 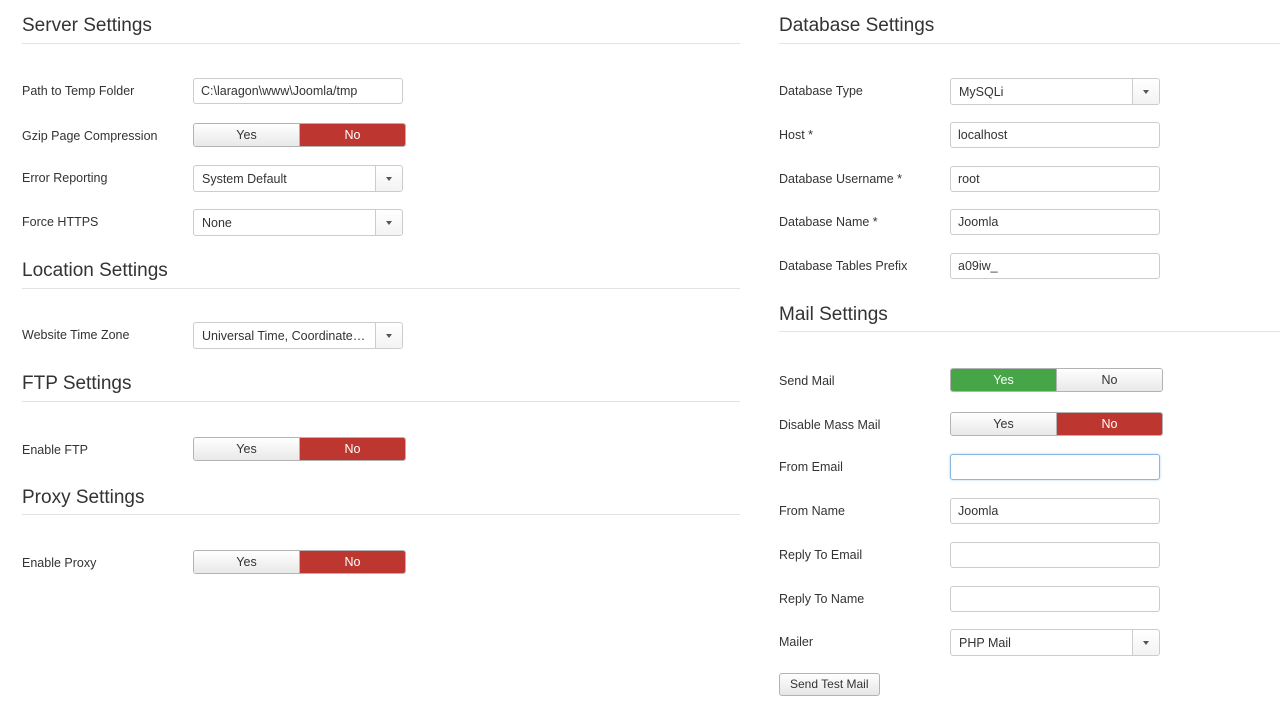 What do you see at coordinates (78, 91) in the screenshot?
I see `temp-path-label: Path to Temp Folder` at bounding box center [78, 91].